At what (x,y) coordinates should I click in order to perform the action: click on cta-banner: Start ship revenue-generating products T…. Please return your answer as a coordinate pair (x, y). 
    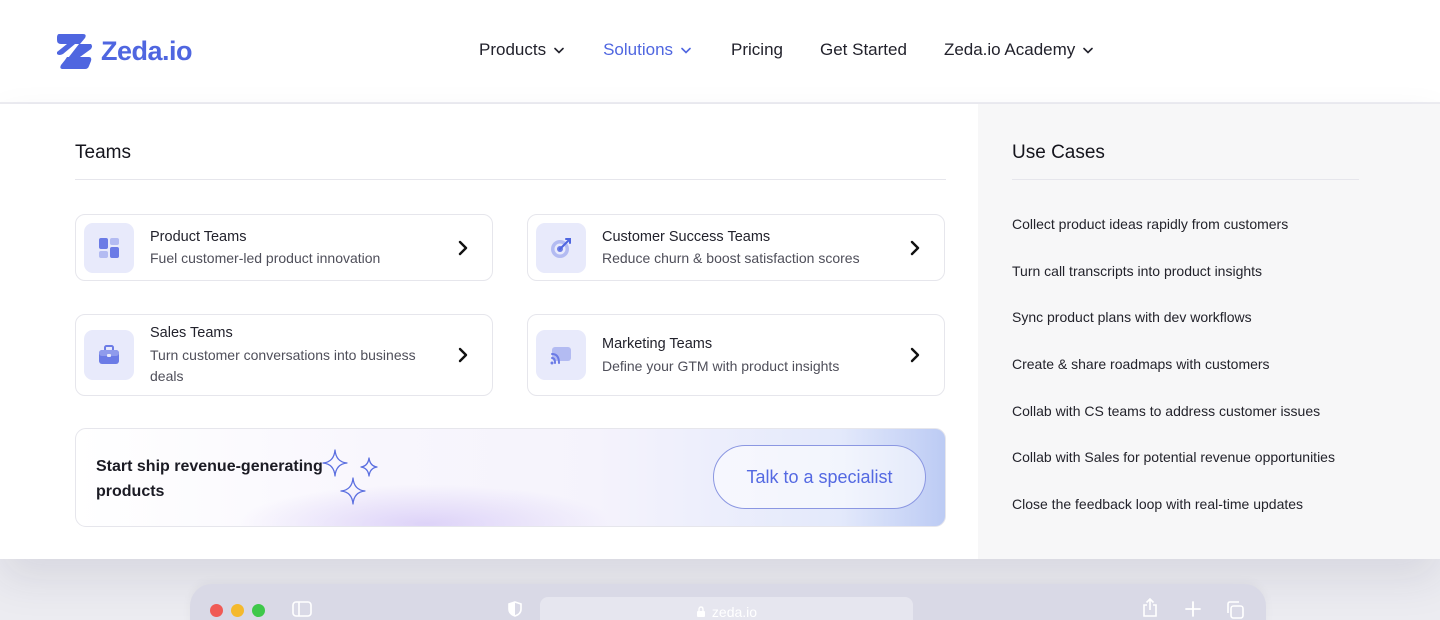
    Looking at the image, I should click on (510, 477).